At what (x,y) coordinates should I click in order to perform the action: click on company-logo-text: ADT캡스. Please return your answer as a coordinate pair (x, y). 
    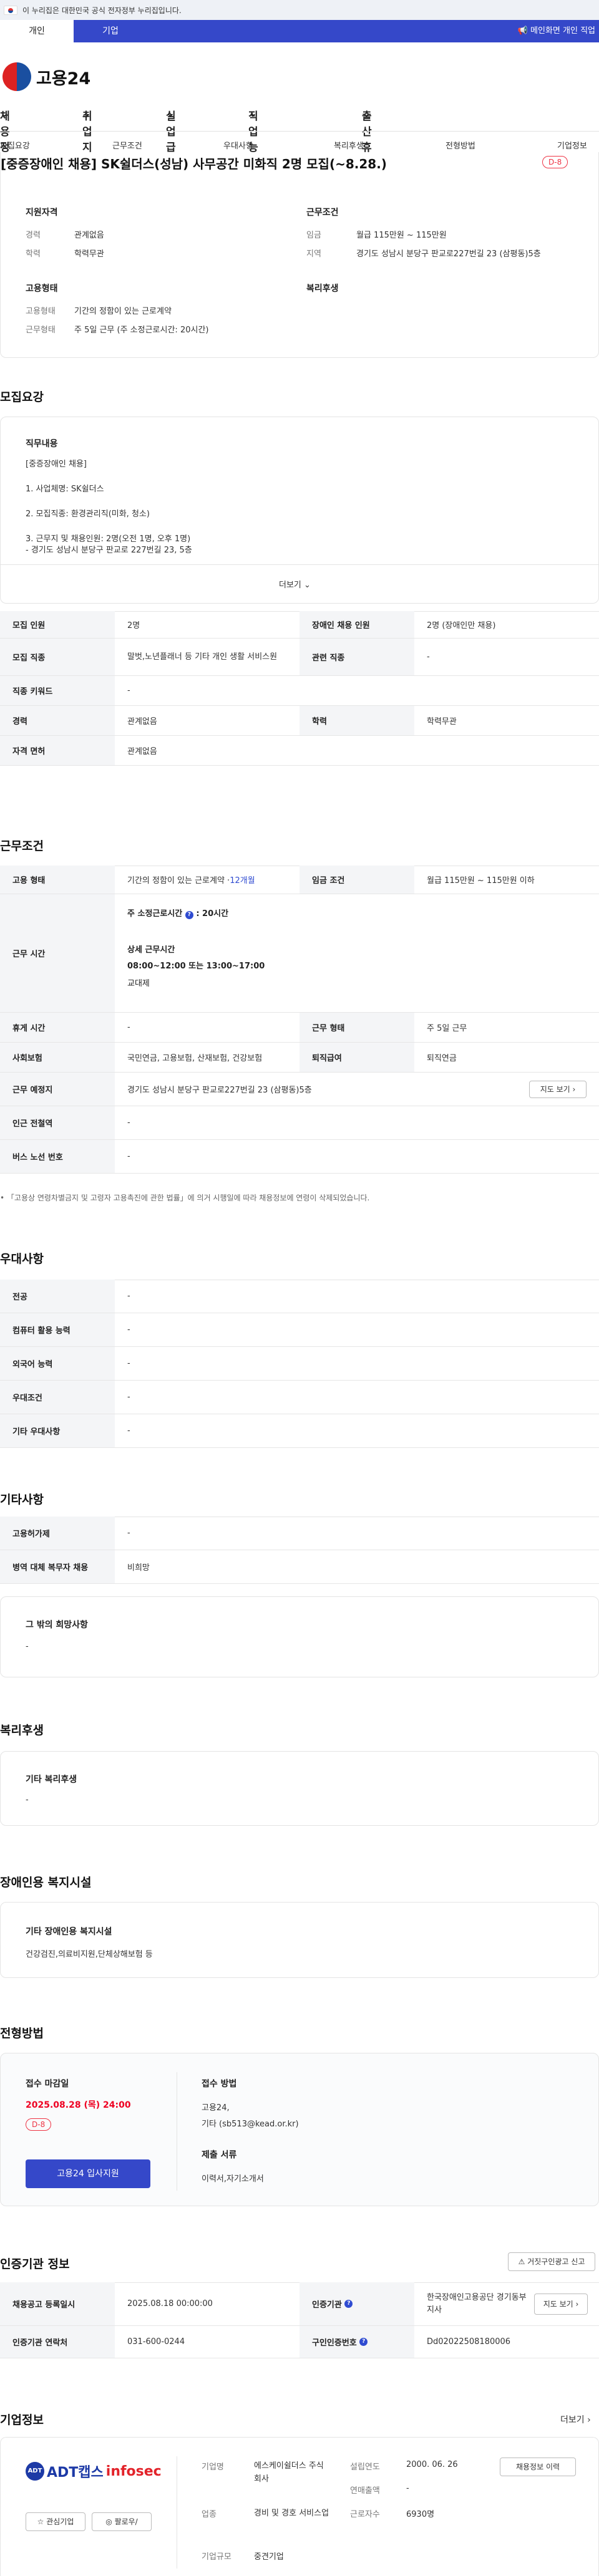
    Looking at the image, I should click on (75, 2473).